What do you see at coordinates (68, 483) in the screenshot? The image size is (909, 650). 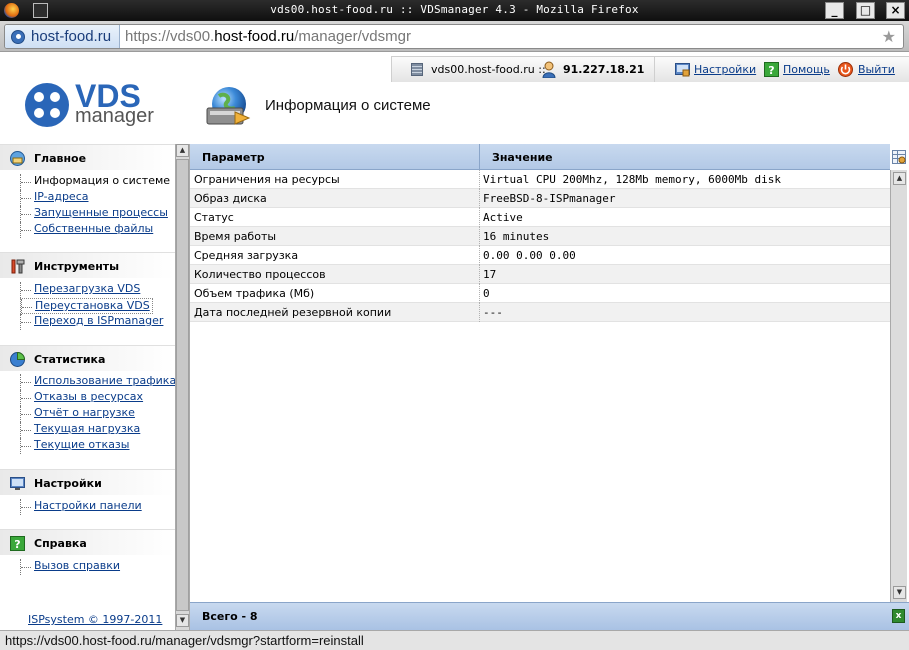 I see `sidebar-section-title: Настройки` at bounding box center [68, 483].